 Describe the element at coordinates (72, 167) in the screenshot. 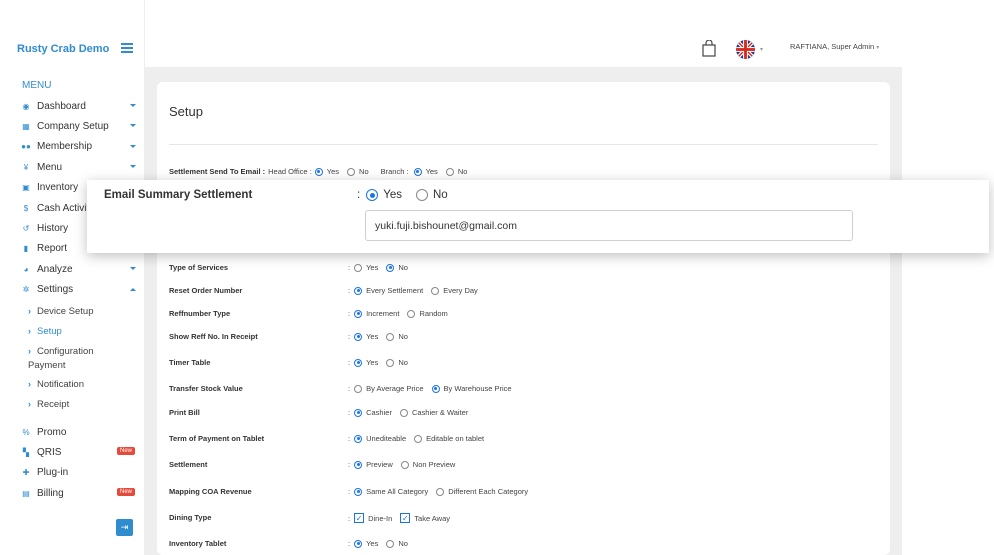

I see `sidebar-item-menu: ¥ Menu` at that location.